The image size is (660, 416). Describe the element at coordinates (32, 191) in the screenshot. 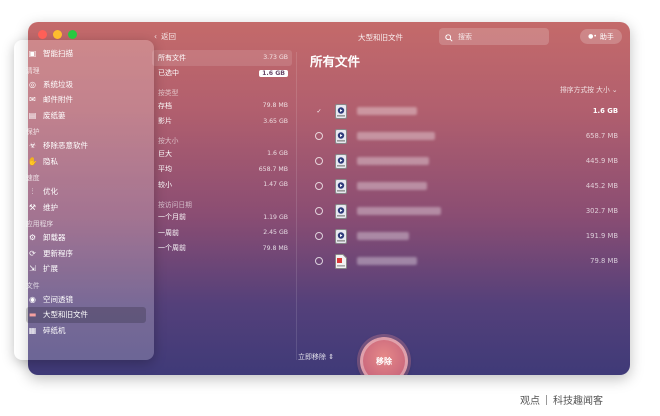

I see `sliders-icon: ⫶` at that location.